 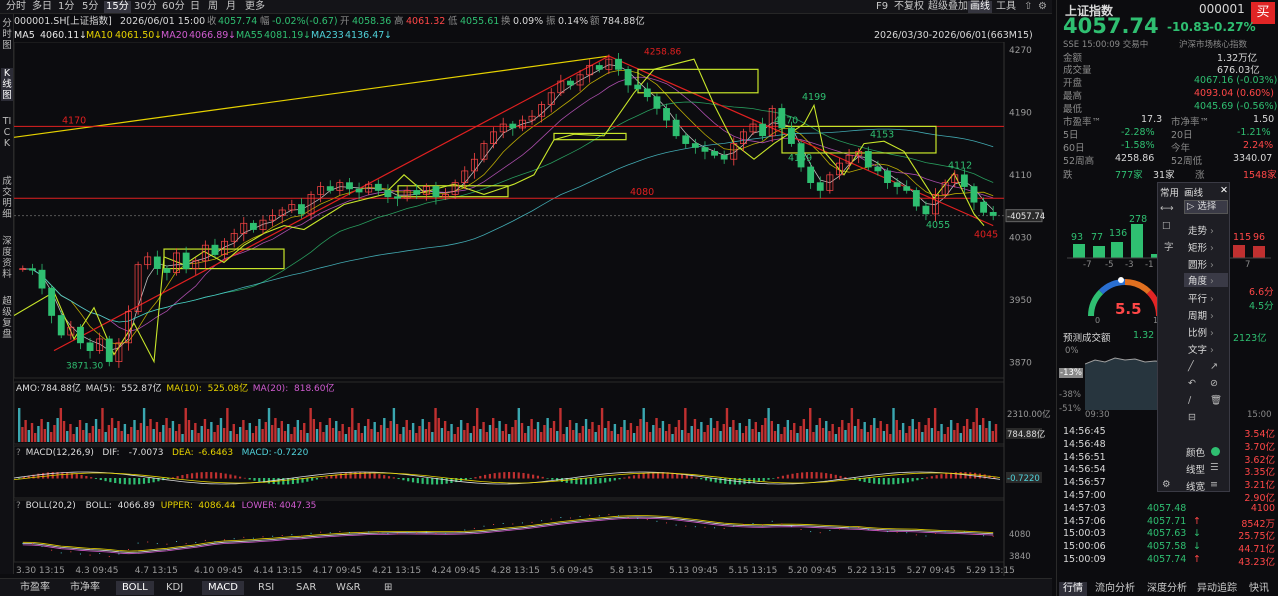 I want to click on pen-icon: ╱, so click(x=1191, y=366).